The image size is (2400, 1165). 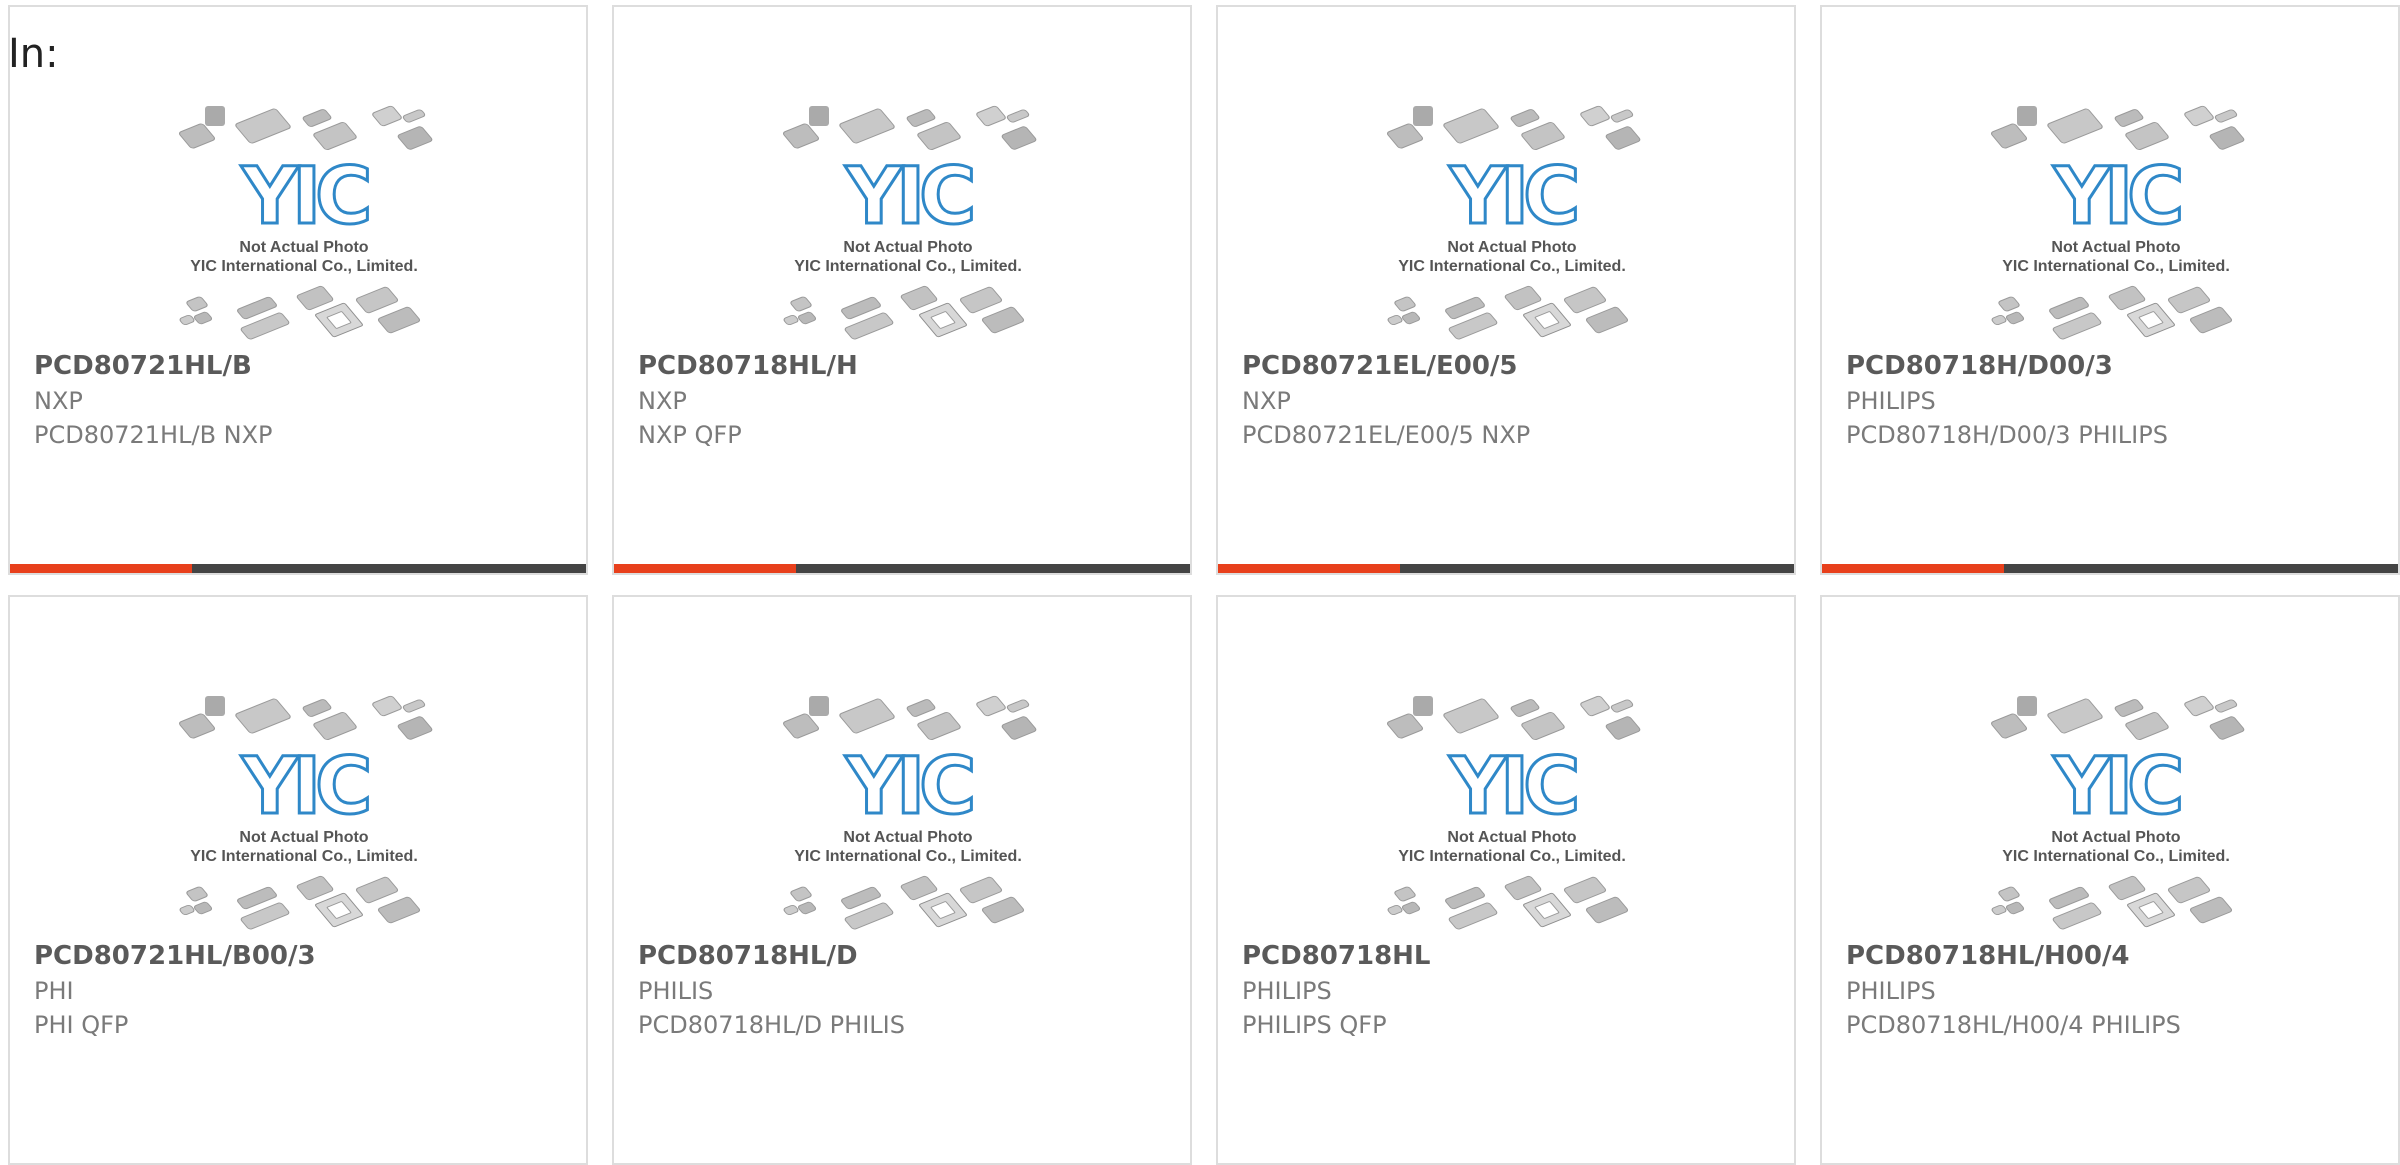 What do you see at coordinates (153, 435) in the screenshot?
I see `description-label: PCD80721HL/B NXP` at bounding box center [153, 435].